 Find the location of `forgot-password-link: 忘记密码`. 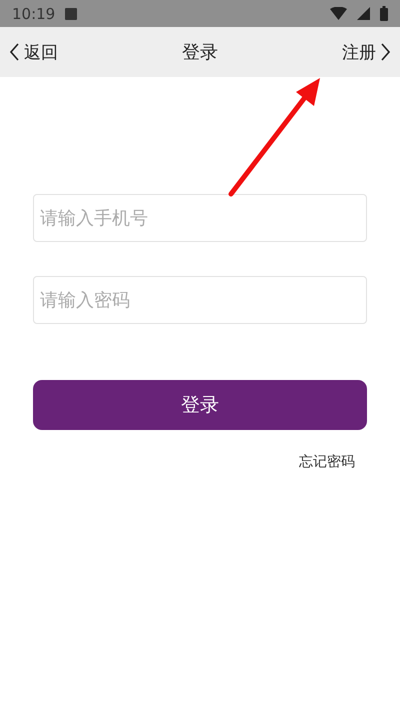

forgot-password-link: 忘记密码 is located at coordinates (327, 462).